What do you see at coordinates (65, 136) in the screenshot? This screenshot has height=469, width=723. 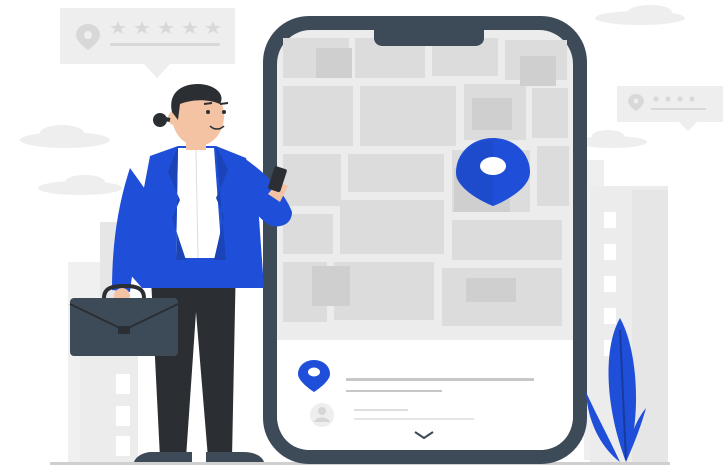 I see `cloud-left` at bounding box center [65, 136].